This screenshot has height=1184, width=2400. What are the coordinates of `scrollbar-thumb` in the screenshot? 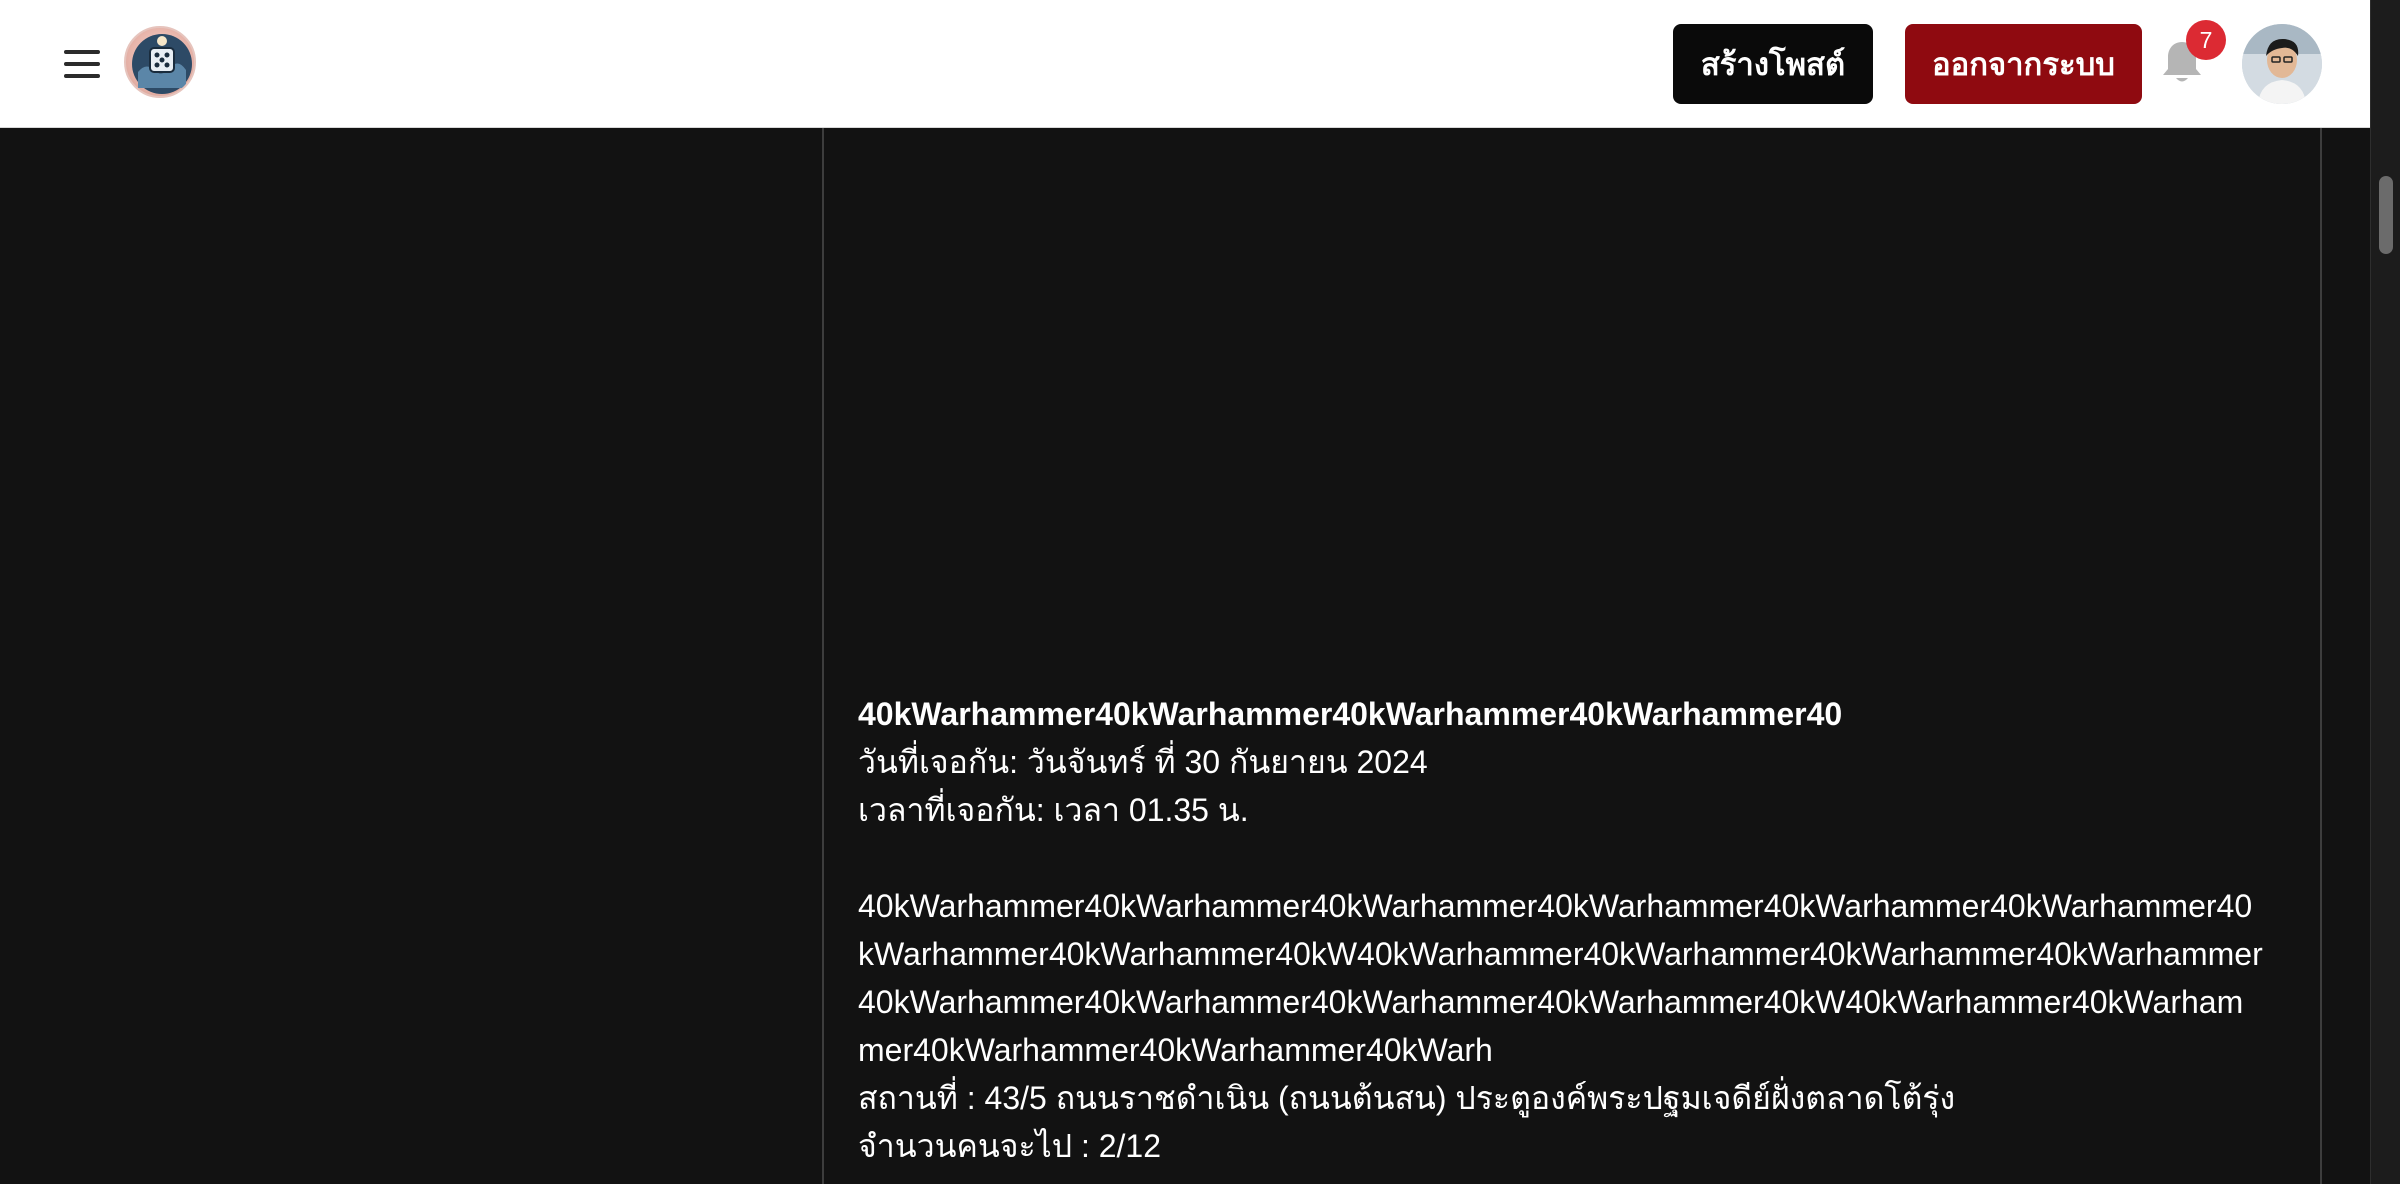 It's located at (2386, 215).